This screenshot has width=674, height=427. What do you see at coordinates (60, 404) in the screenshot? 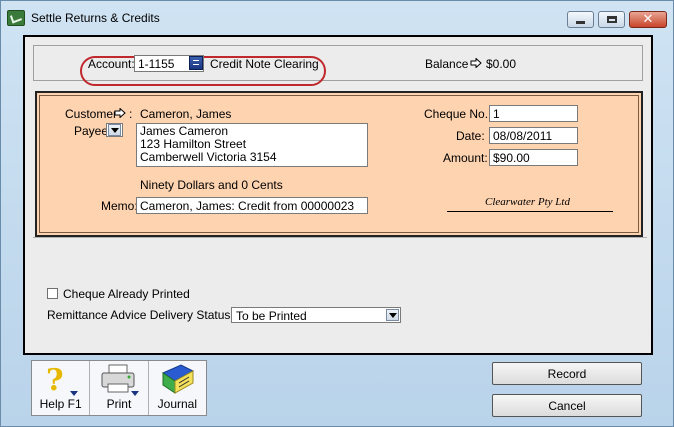
I see `help-label: Help F1` at bounding box center [60, 404].